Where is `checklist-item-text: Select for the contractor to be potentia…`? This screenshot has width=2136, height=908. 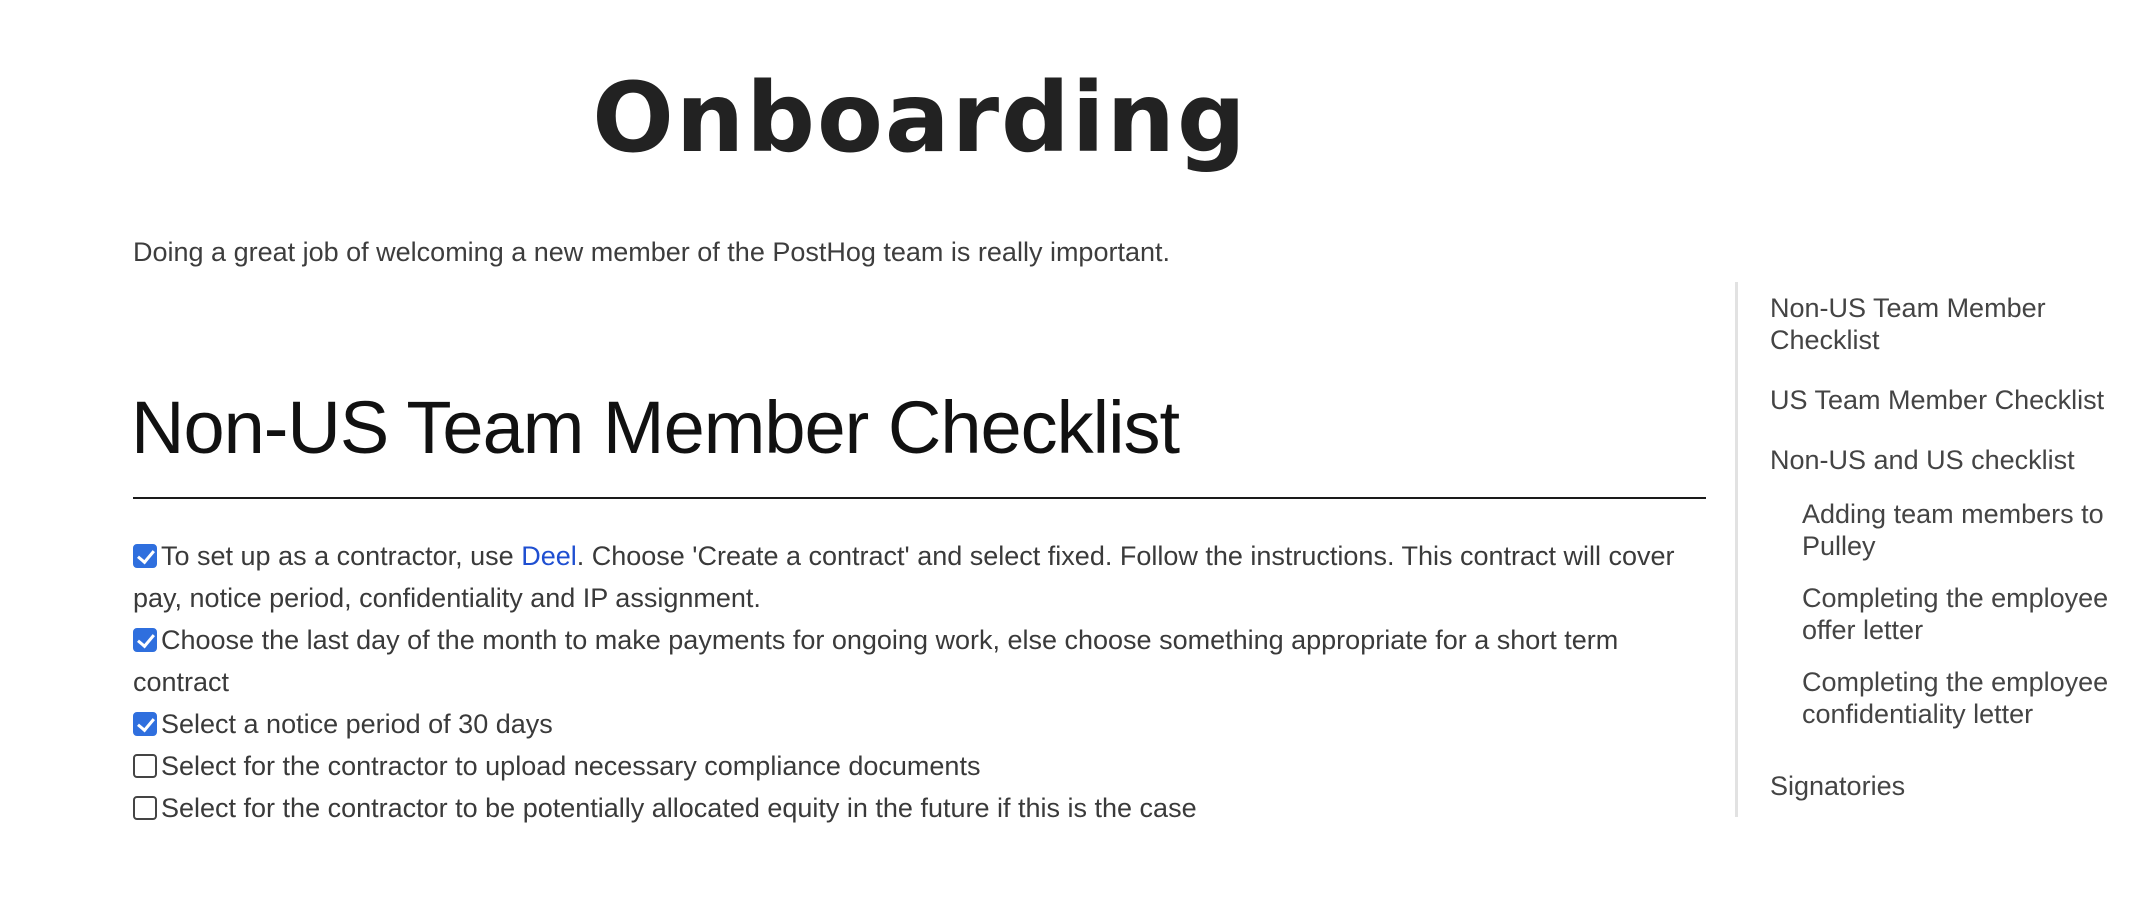
checklist-item-text: Select for the contractor to be potentia… is located at coordinates (679, 808).